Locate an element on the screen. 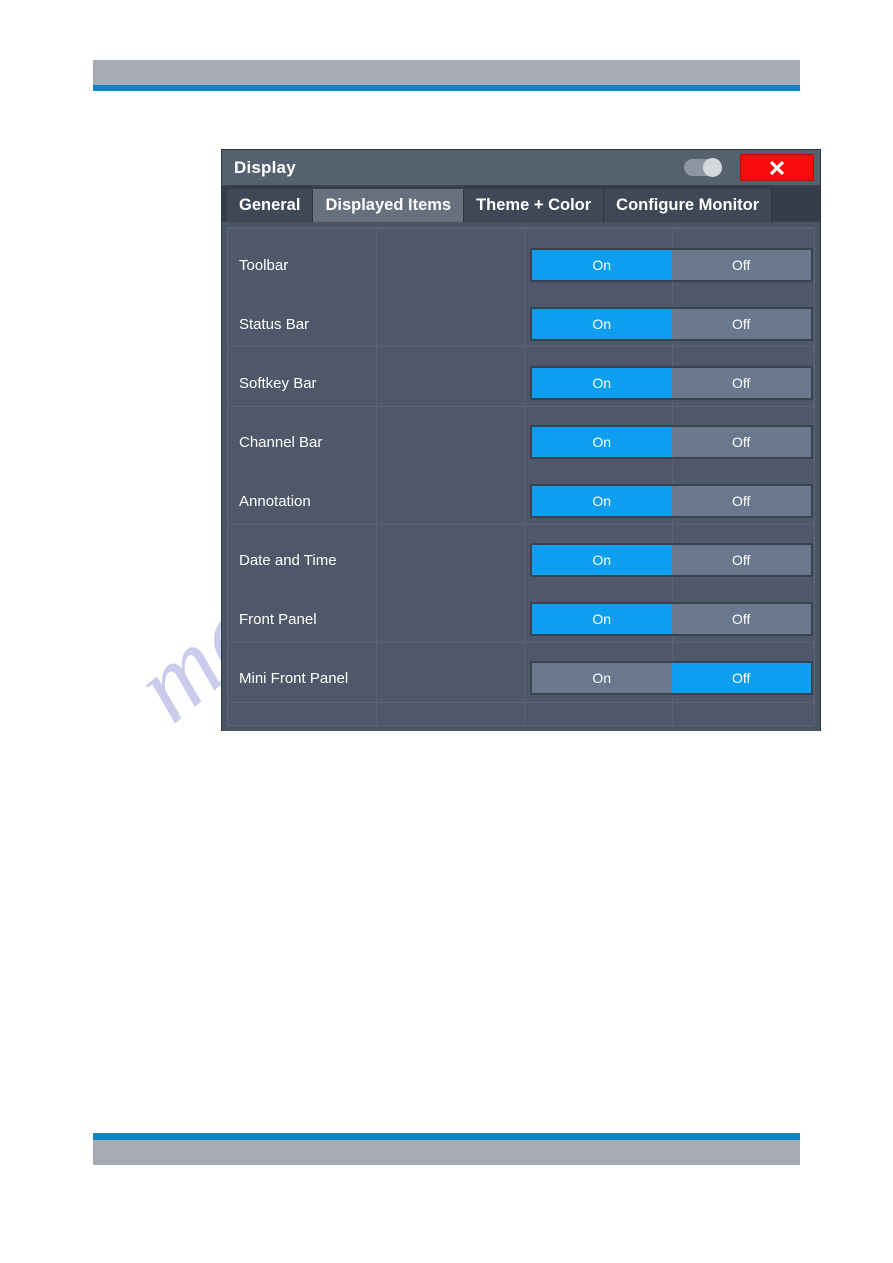  table-row: Mini Front Panel On Off is located at coordinates (521, 678).